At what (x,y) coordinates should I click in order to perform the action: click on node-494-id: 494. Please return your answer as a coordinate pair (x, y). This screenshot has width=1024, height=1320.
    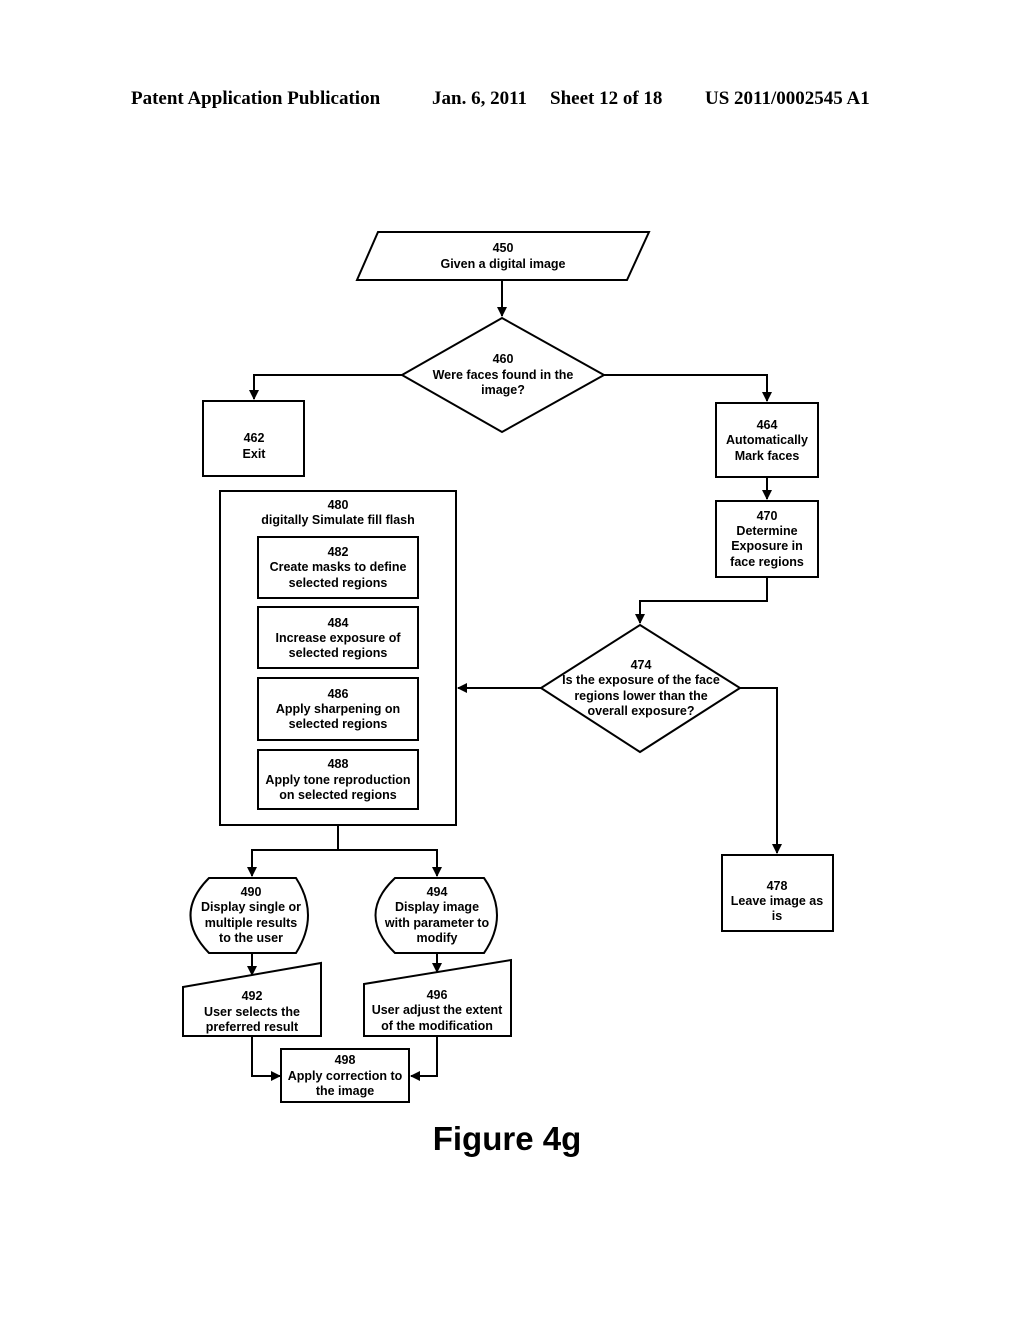
    Looking at the image, I should click on (437, 892).